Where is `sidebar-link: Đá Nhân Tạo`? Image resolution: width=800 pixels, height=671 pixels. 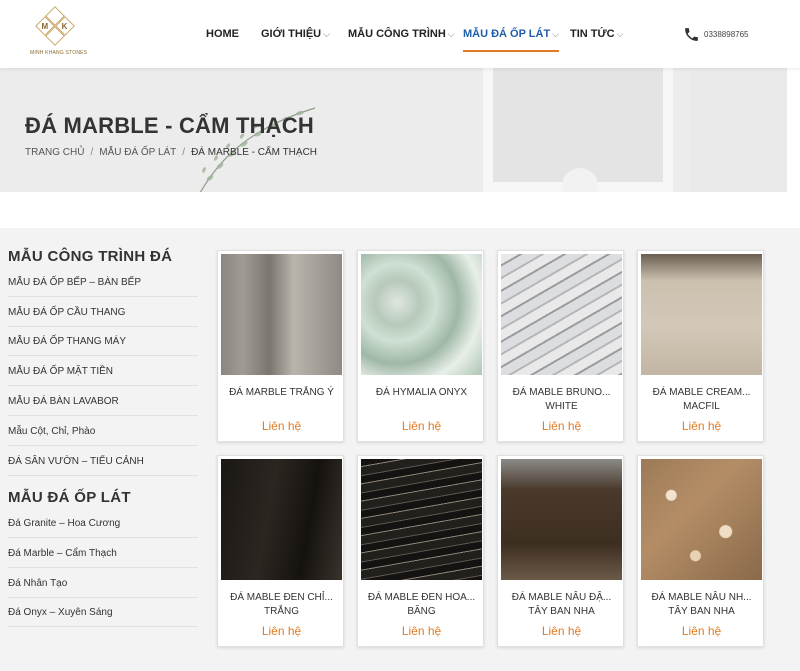
sidebar-link: Đá Nhân Tạo is located at coordinates (103, 588).